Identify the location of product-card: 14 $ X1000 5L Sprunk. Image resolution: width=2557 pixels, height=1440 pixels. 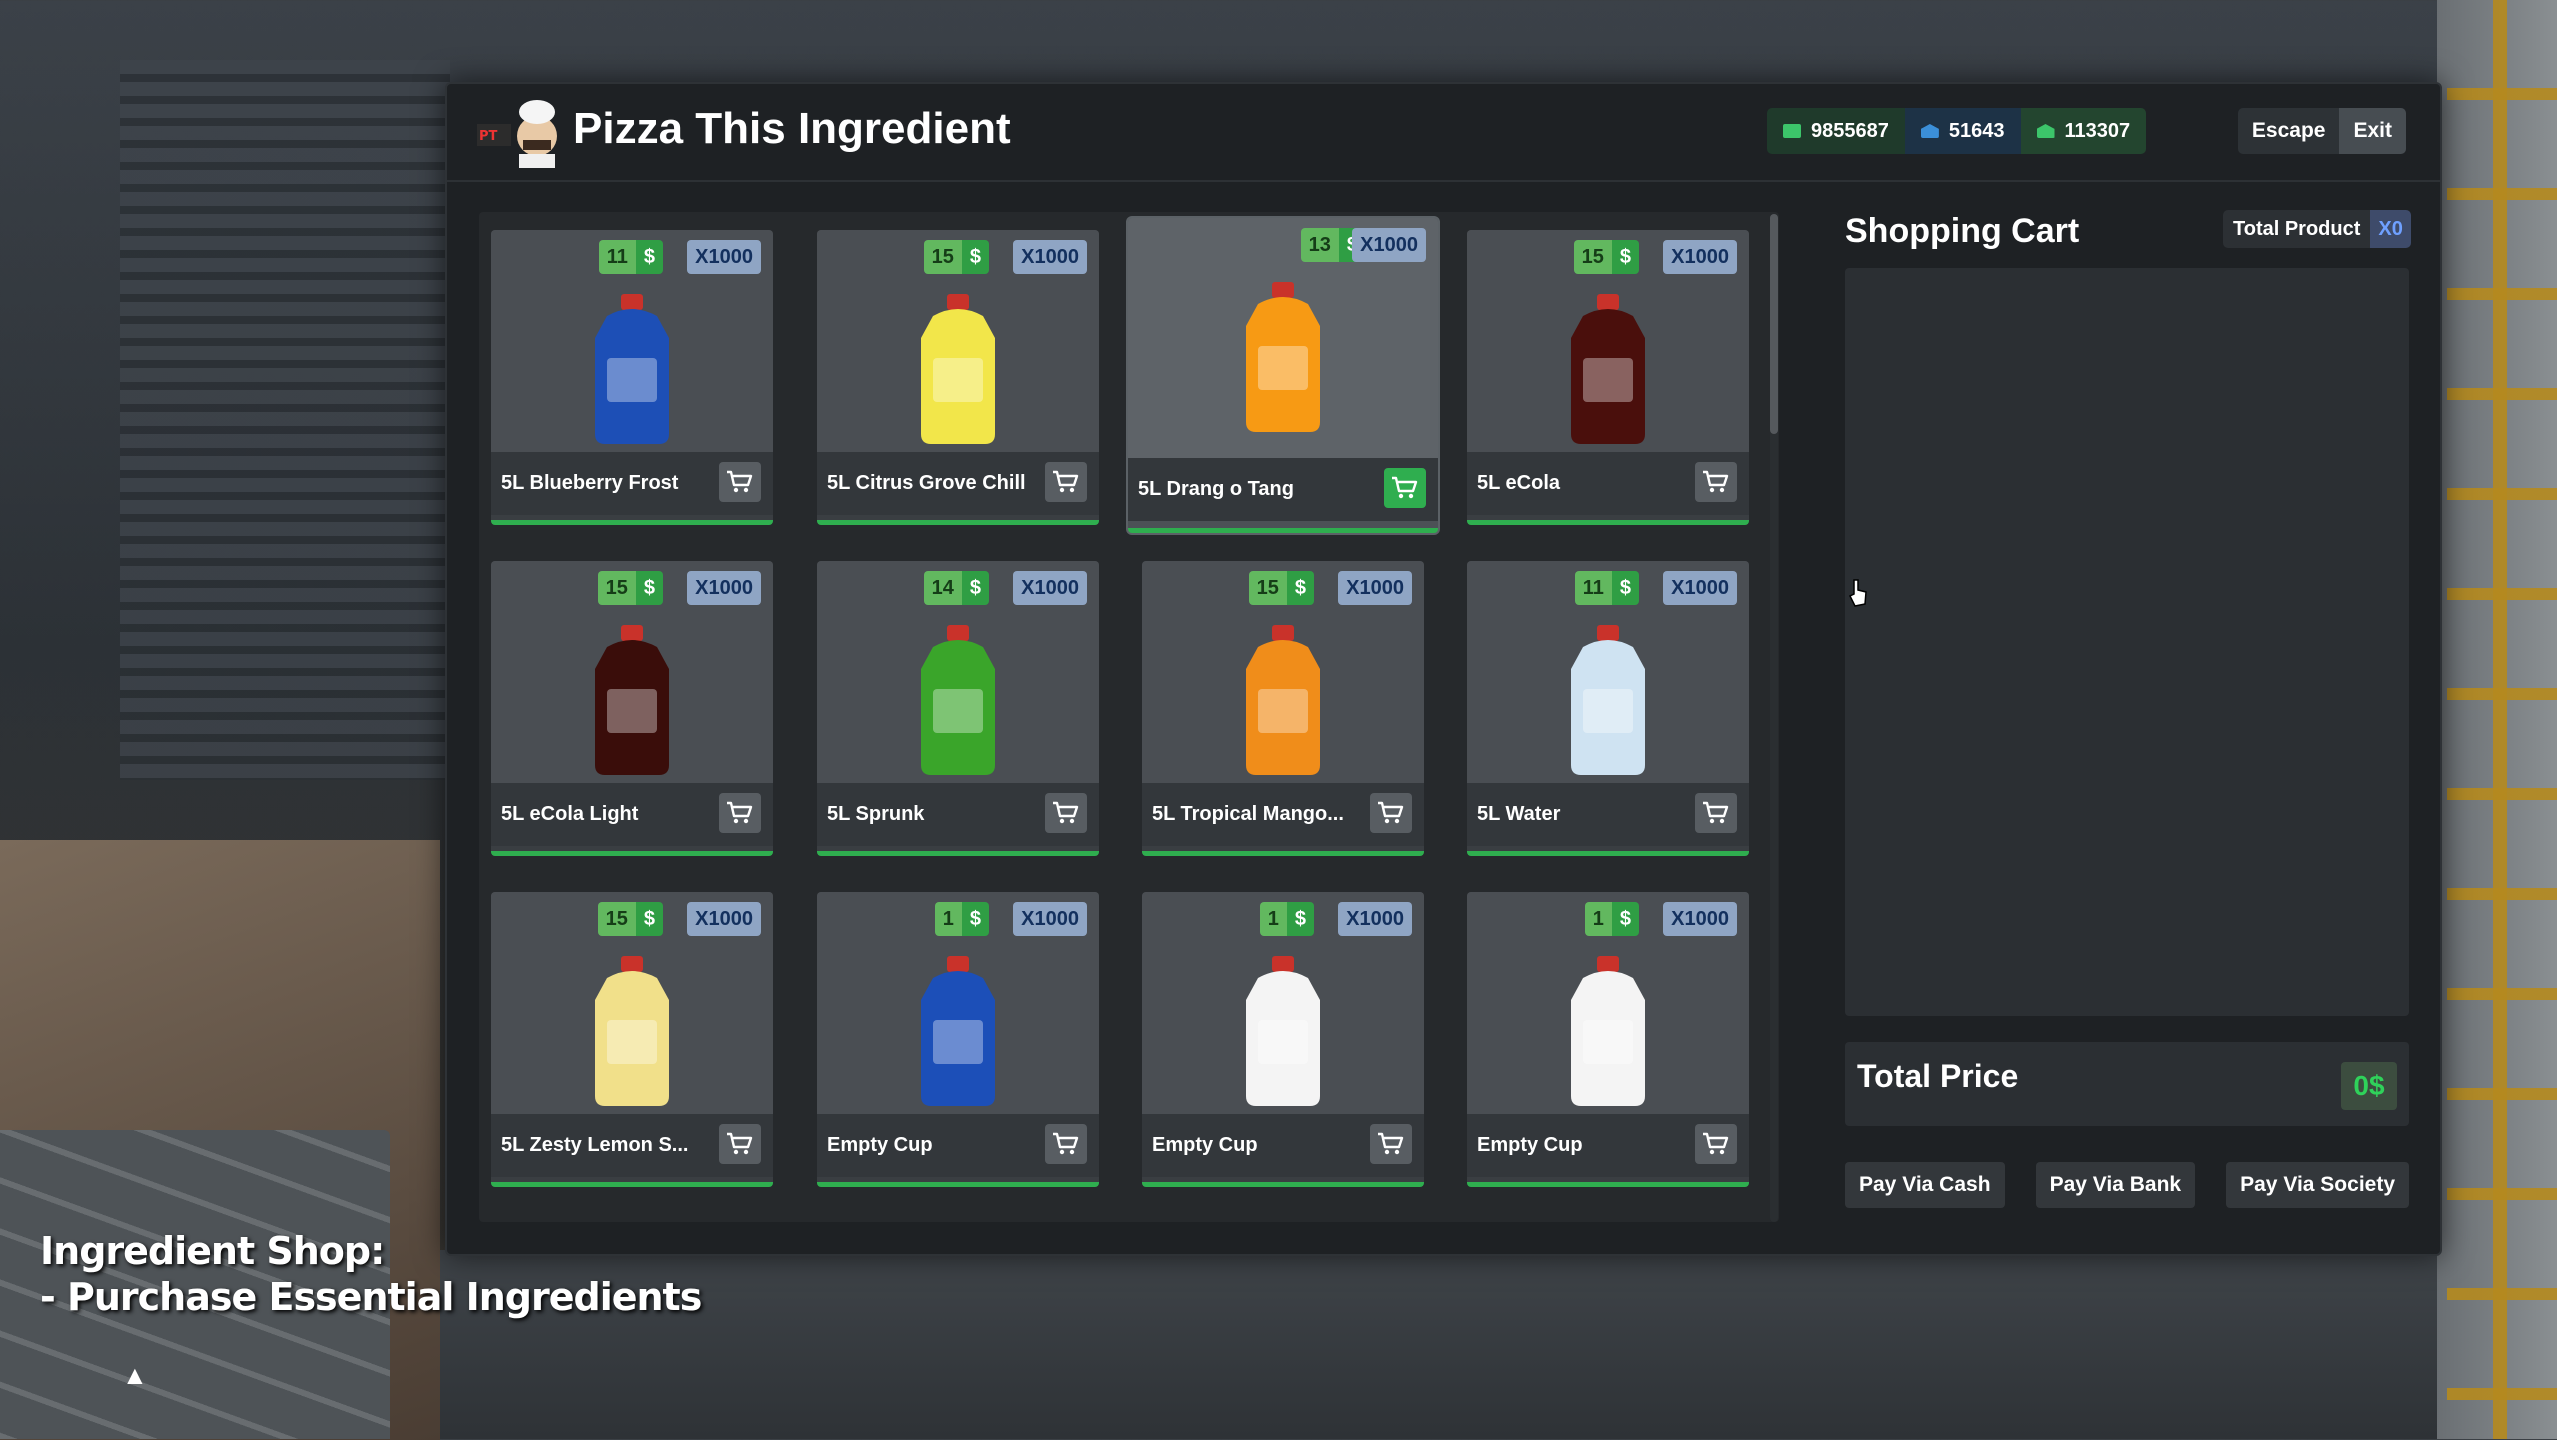
(958, 708).